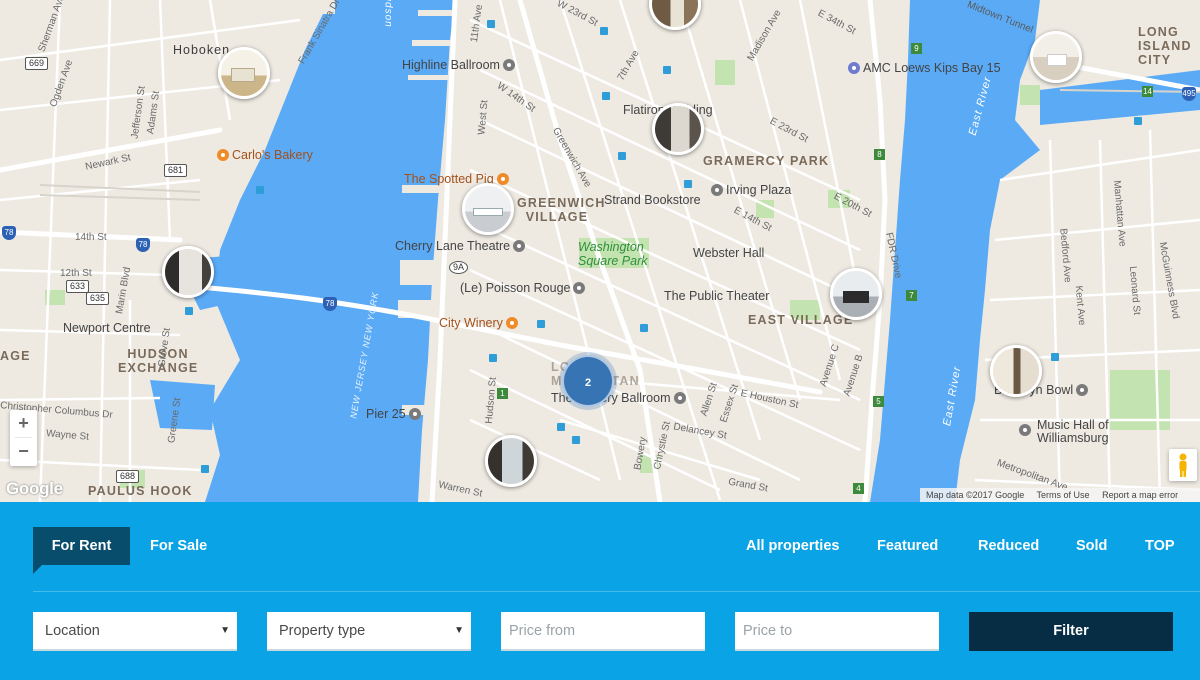 Image resolution: width=1200 pixels, height=680 pixels. What do you see at coordinates (1140, 495) in the screenshot?
I see `report-map-error-link: Report a map error` at bounding box center [1140, 495].